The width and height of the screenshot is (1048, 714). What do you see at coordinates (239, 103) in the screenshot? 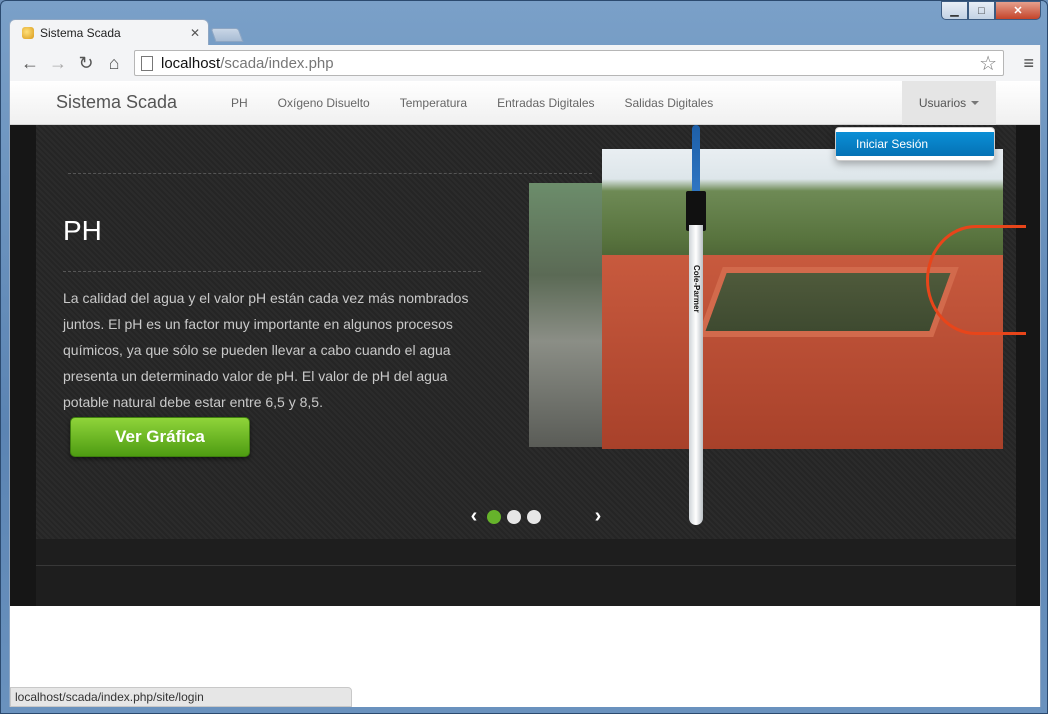
I see `nav-link-ph: PH` at bounding box center [239, 103].